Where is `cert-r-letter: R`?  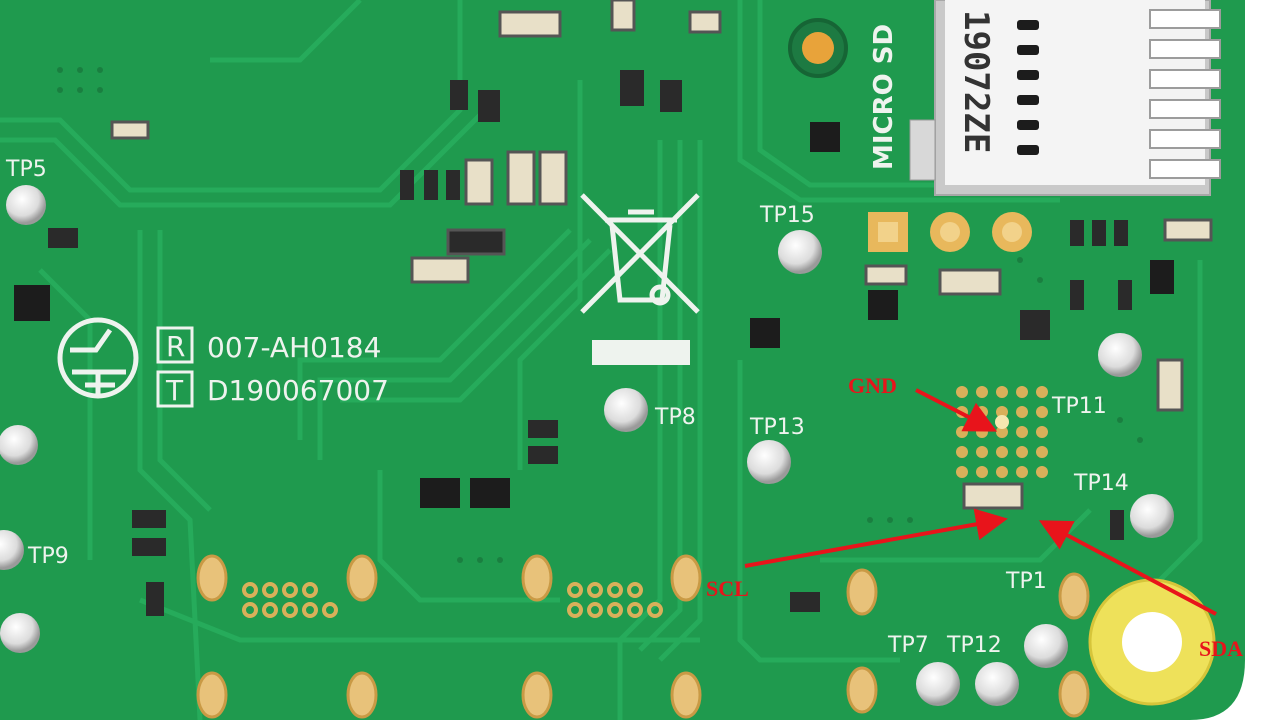
cert-r-letter: R is located at coordinates (175, 346).